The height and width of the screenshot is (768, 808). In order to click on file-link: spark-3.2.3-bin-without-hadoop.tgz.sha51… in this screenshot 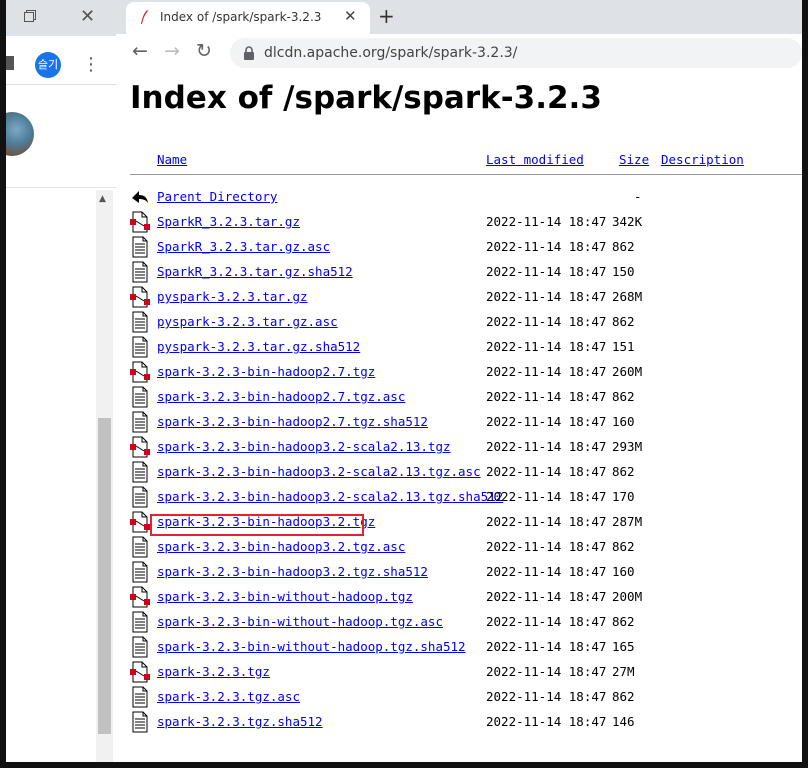, I will do `click(311, 646)`.